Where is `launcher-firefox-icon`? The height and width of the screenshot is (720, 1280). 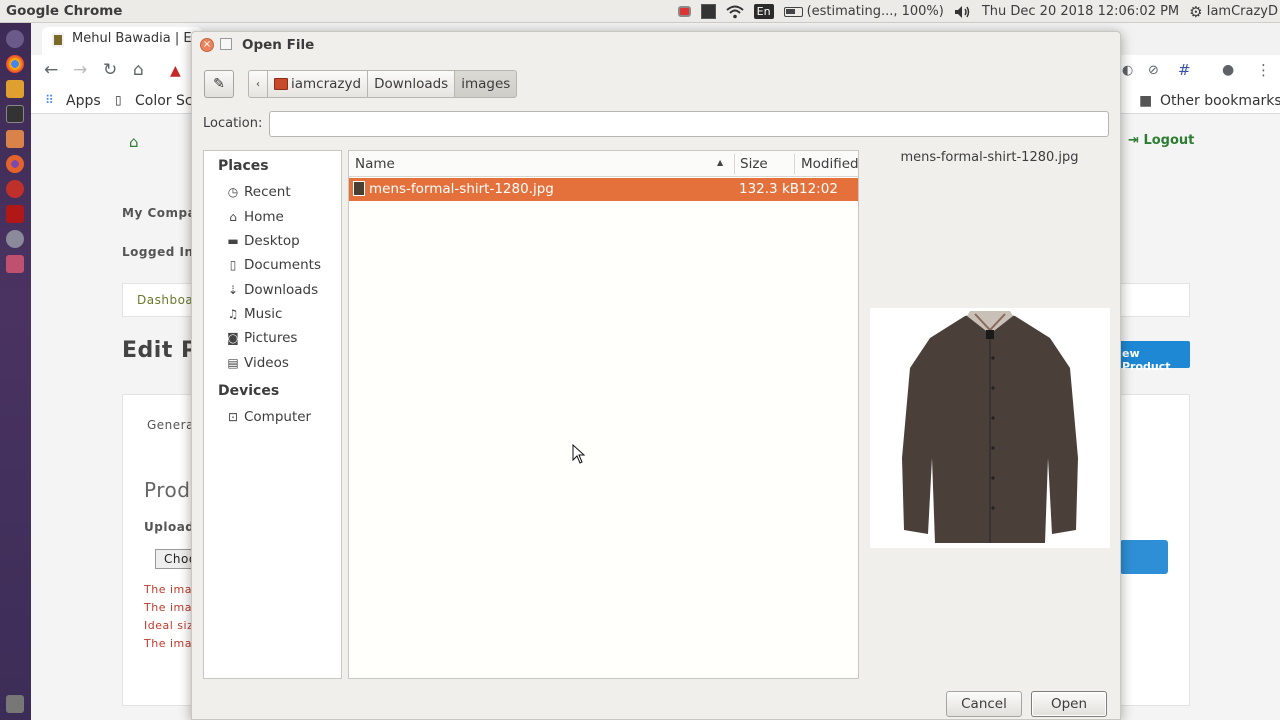
launcher-firefox-icon is located at coordinates (15, 164).